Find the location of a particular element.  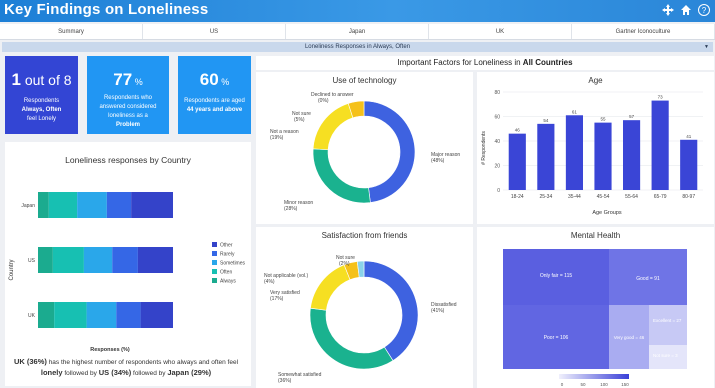

filter-bar: Loneliness Responses in Always, Often ▼ is located at coordinates (357, 47).